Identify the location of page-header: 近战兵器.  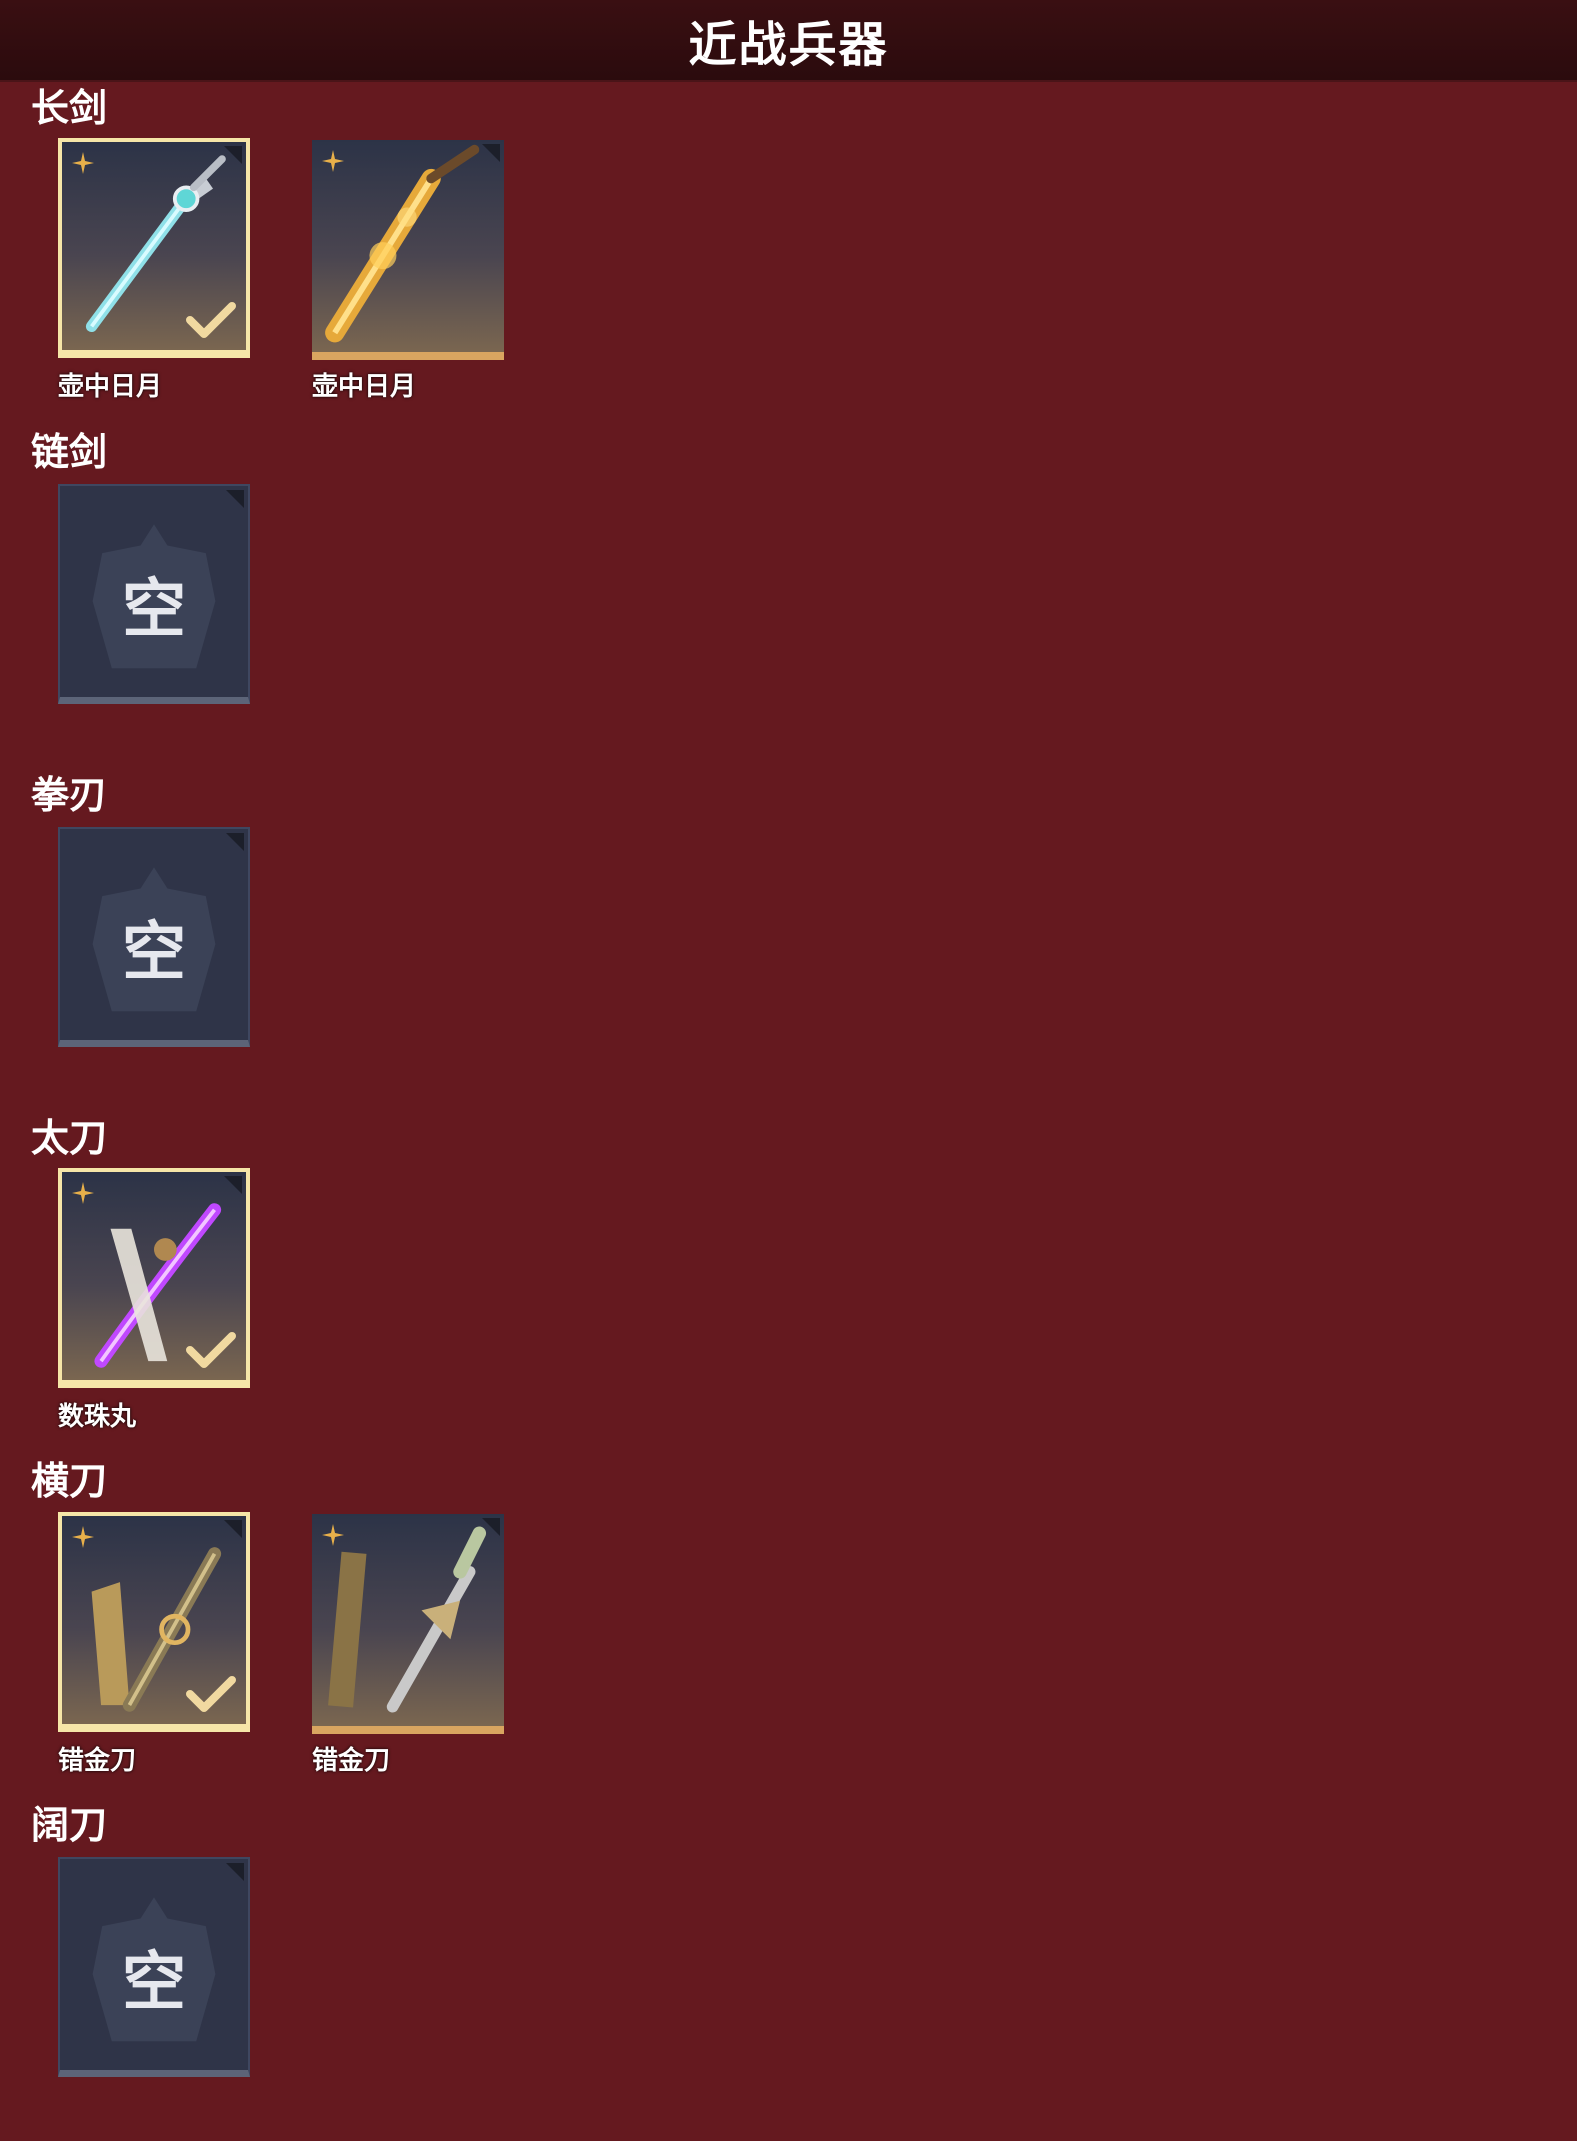
(788, 41).